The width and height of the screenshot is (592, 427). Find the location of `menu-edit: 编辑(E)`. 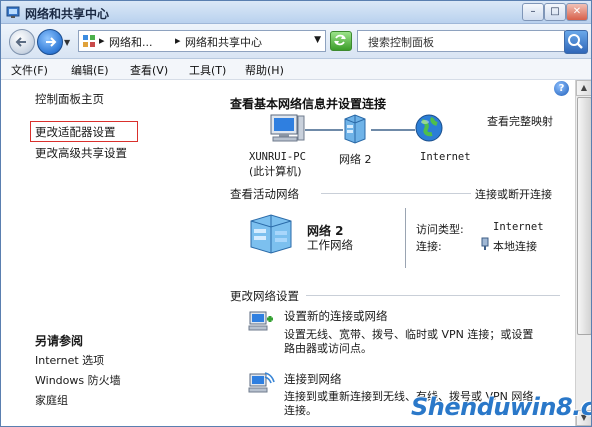

menu-edit: 编辑(E) is located at coordinates (90, 70).